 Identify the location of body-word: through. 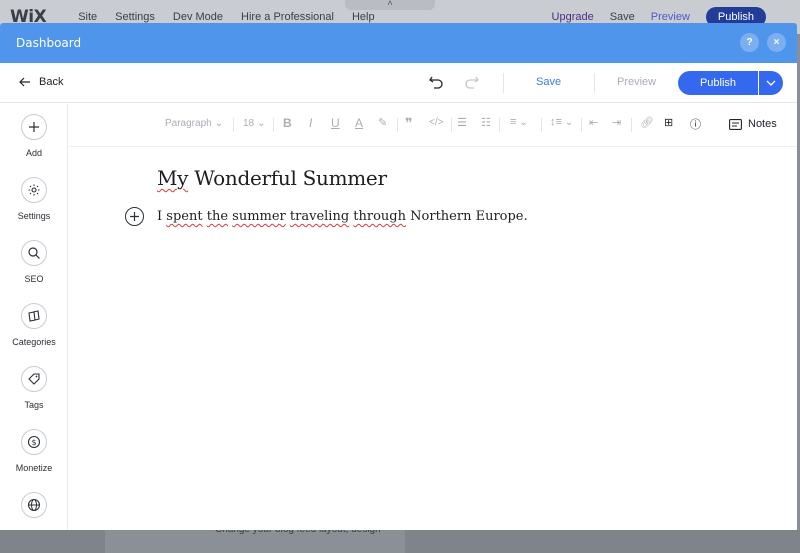
(380, 216).